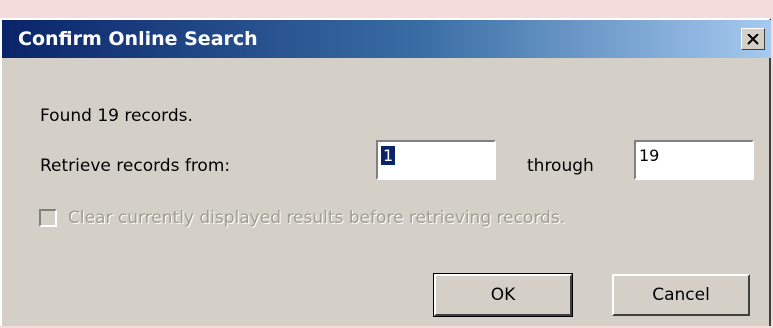 The image size is (773, 328). I want to click on through-label: through, so click(560, 166).